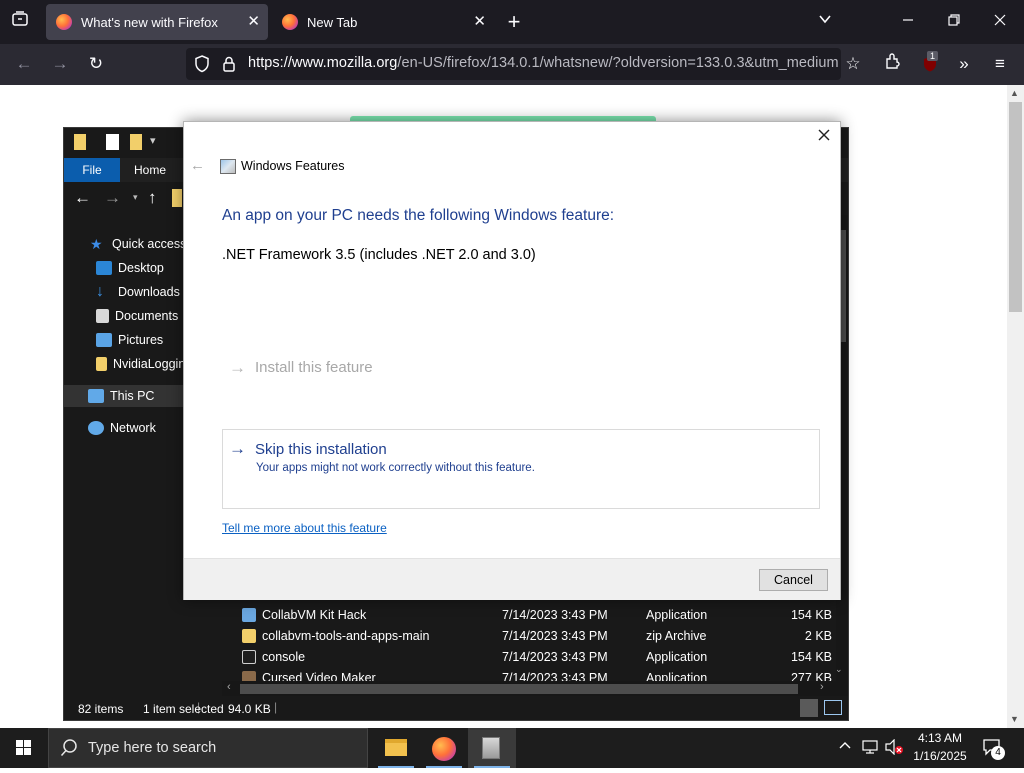  Describe the element at coordinates (839, 669) in the screenshot. I see `scroll-down-icon: ⌄` at that location.